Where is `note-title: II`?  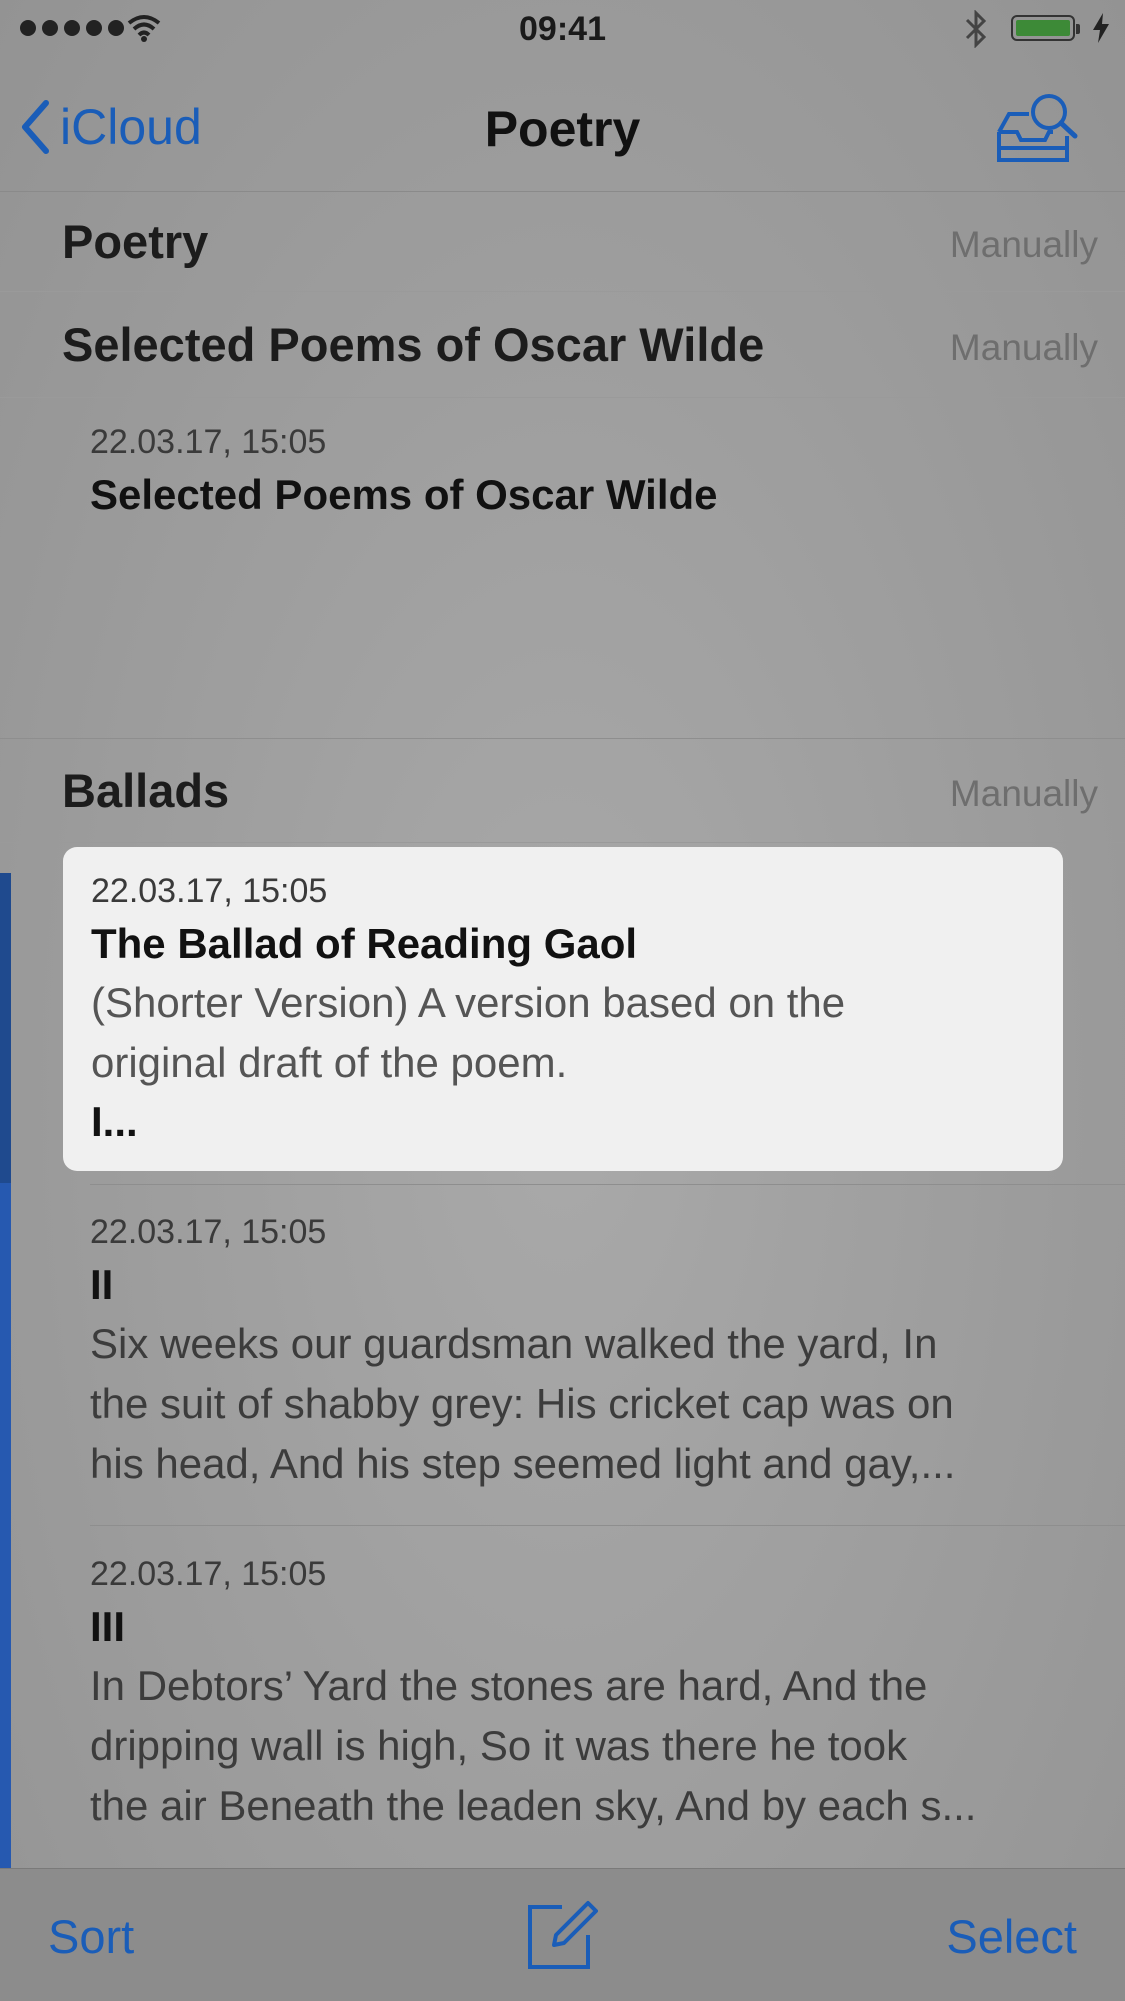
note-title: II is located at coordinates (102, 1284).